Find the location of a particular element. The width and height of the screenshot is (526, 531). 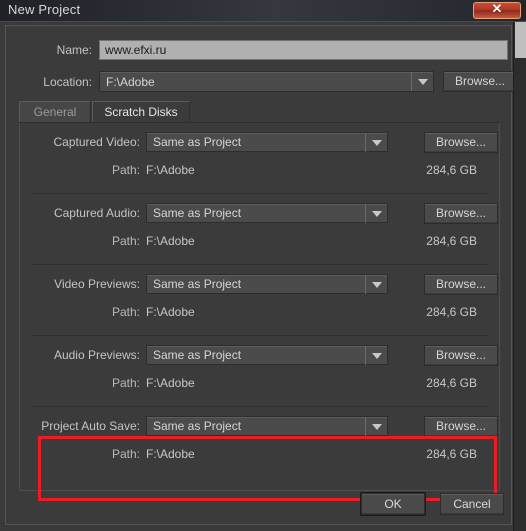

close-icon: ✕ is located at coordinates (497, 8).